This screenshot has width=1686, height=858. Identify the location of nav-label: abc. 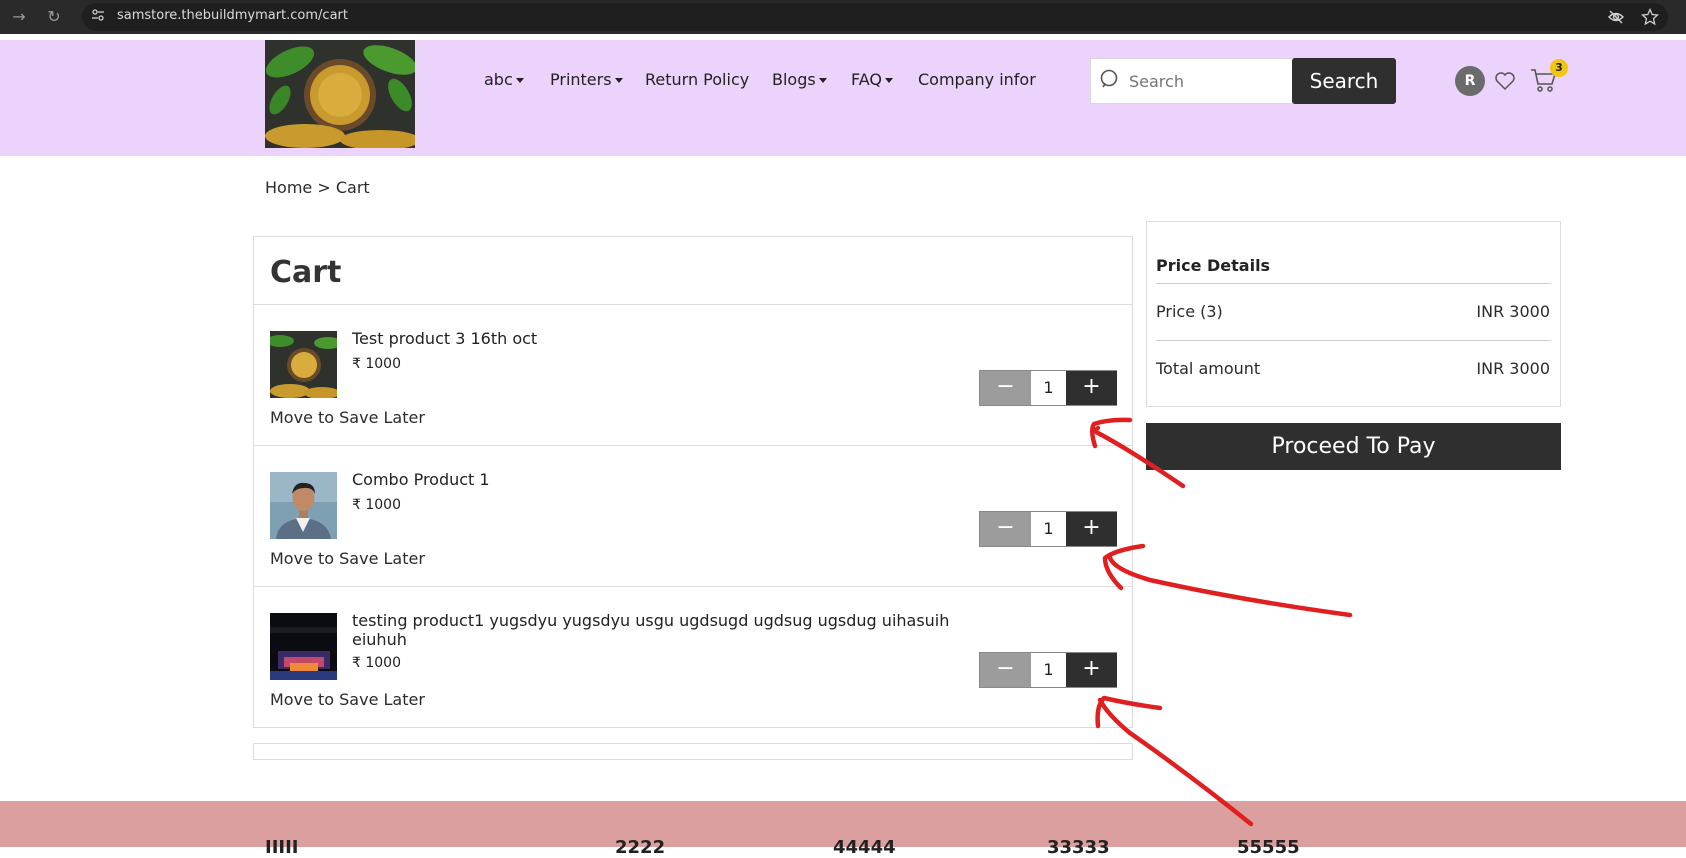
(498, 79).